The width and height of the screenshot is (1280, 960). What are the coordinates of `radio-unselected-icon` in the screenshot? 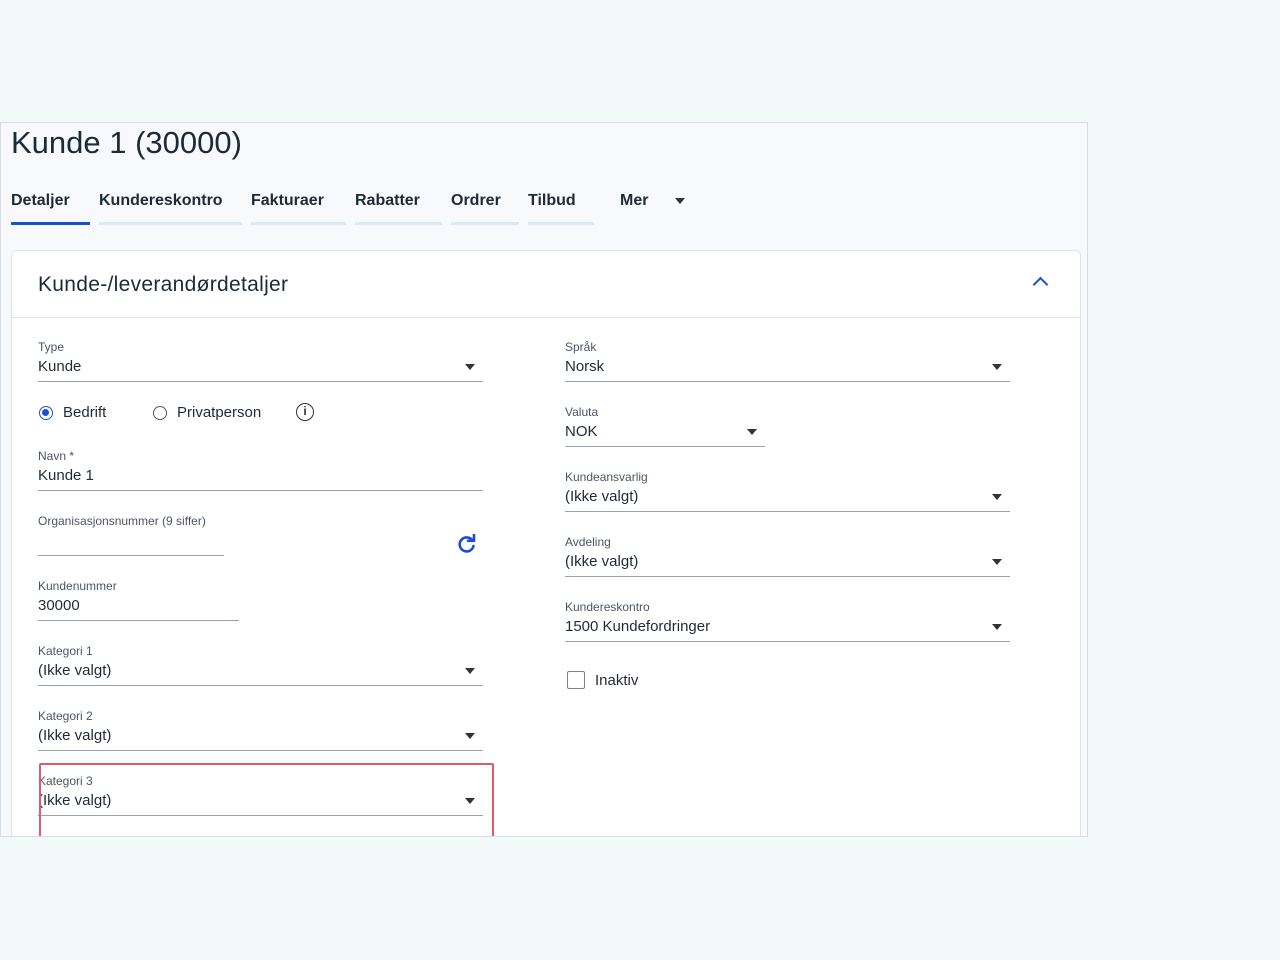 It's located at (160, 412).